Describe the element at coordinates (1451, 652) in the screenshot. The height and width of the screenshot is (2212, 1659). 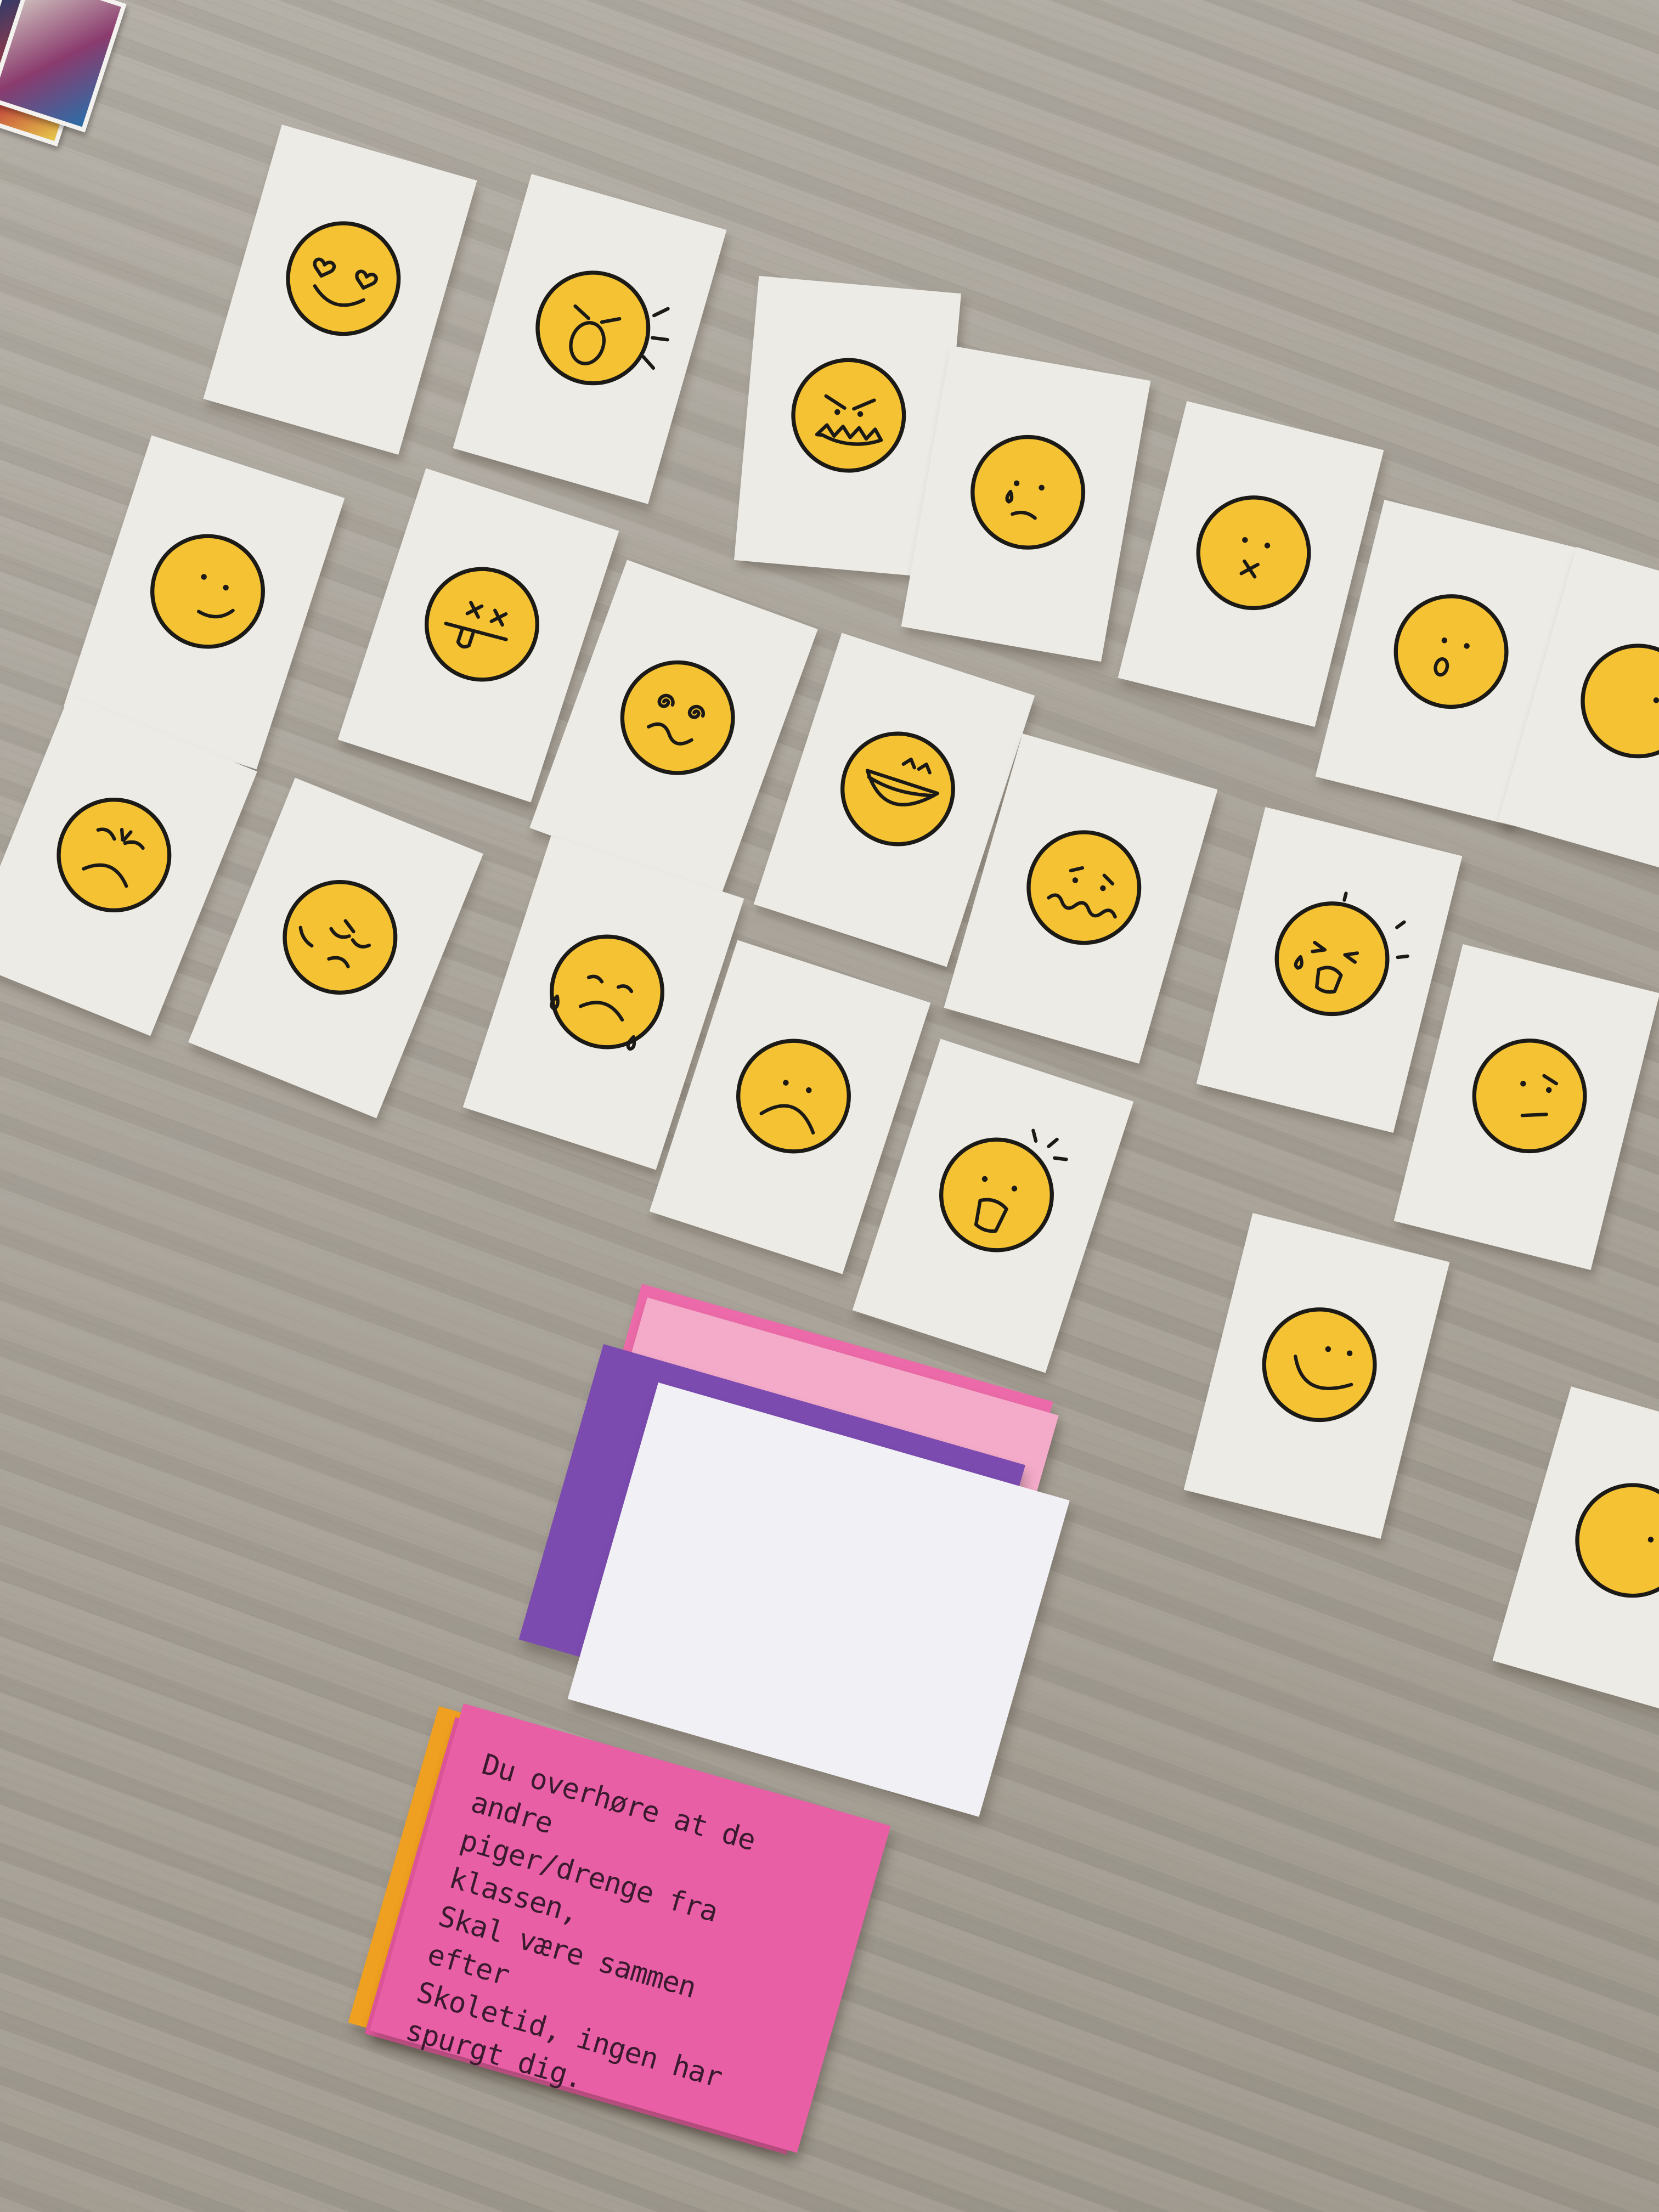
I see `surprised-face-icon` at that location.